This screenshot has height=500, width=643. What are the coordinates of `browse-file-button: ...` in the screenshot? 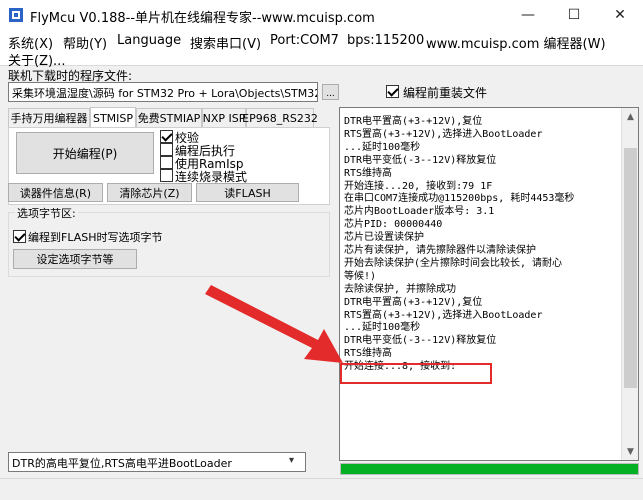 It's located at (330, 92).